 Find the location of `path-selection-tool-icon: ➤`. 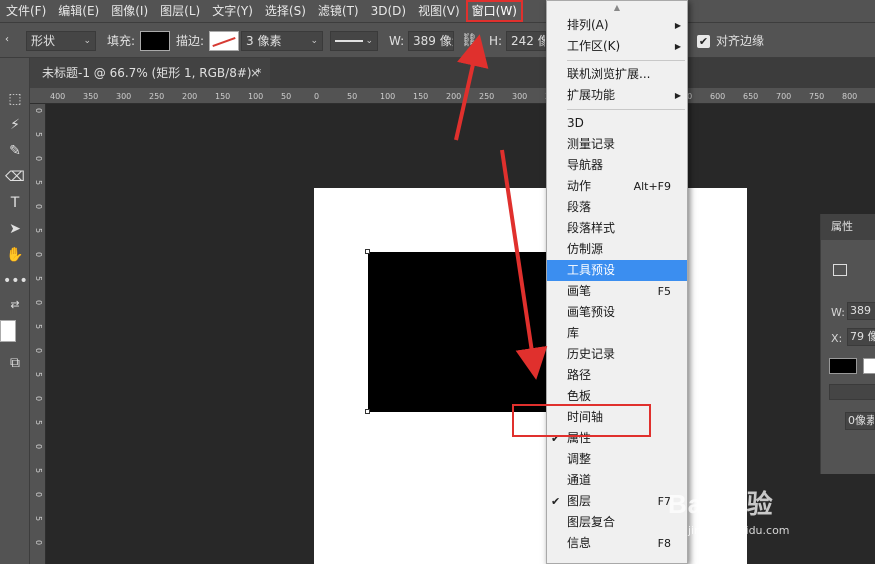

path-selection-tool-icon: ➤ is located at coordinates (15, 229).